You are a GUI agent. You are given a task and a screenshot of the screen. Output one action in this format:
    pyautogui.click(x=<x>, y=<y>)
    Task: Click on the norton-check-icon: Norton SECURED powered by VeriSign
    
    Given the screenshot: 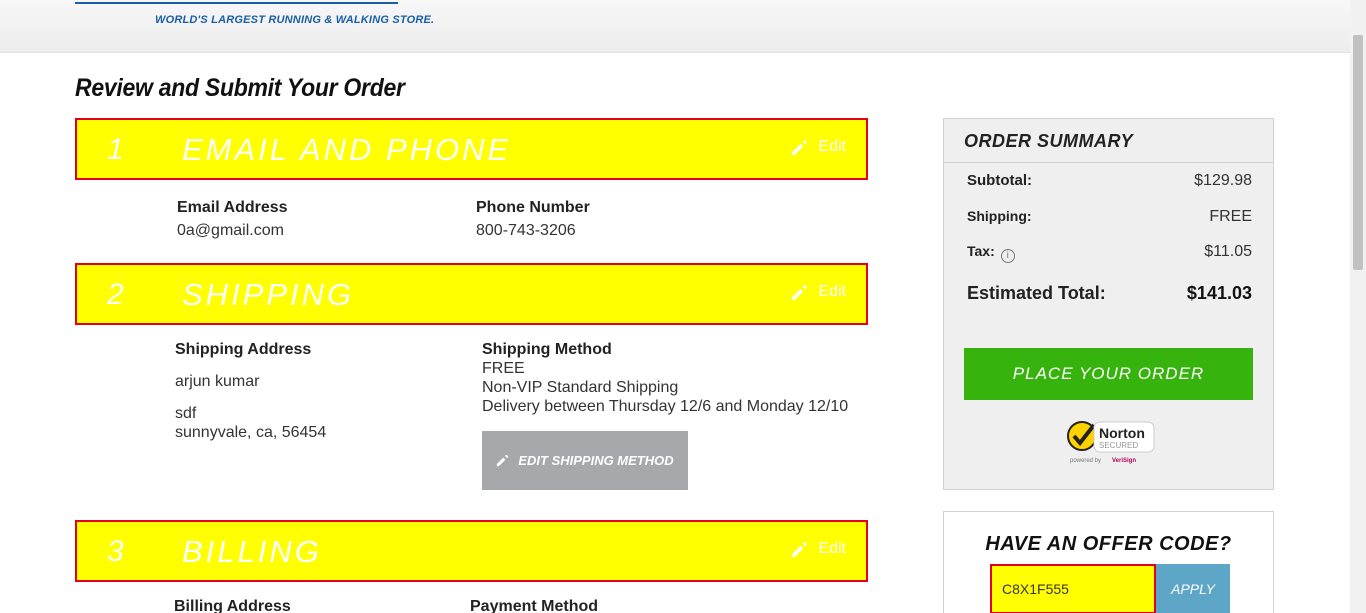 What is the action you would take?
    pyautogui.click(x=1111, y=442)
    